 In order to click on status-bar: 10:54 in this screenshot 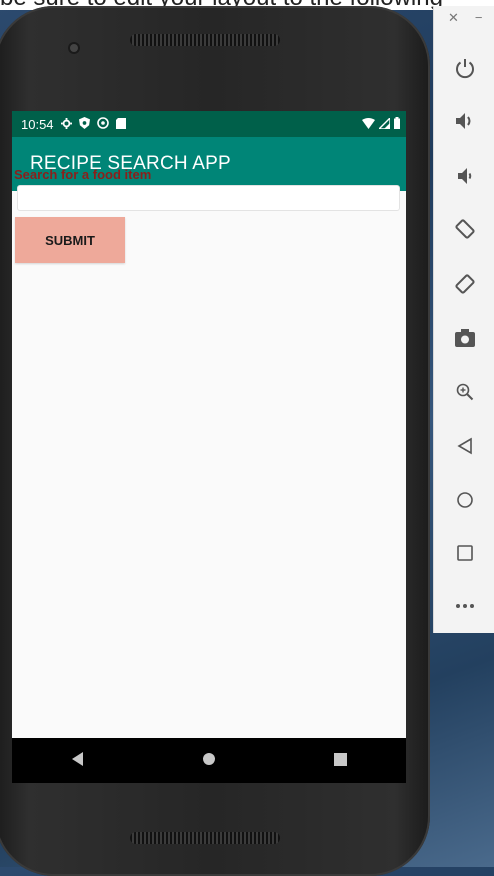, I will do `click(209, 124)`.